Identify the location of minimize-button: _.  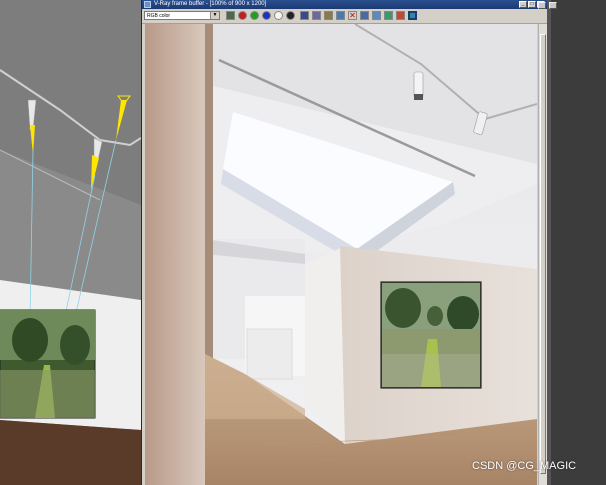
(523, 4).